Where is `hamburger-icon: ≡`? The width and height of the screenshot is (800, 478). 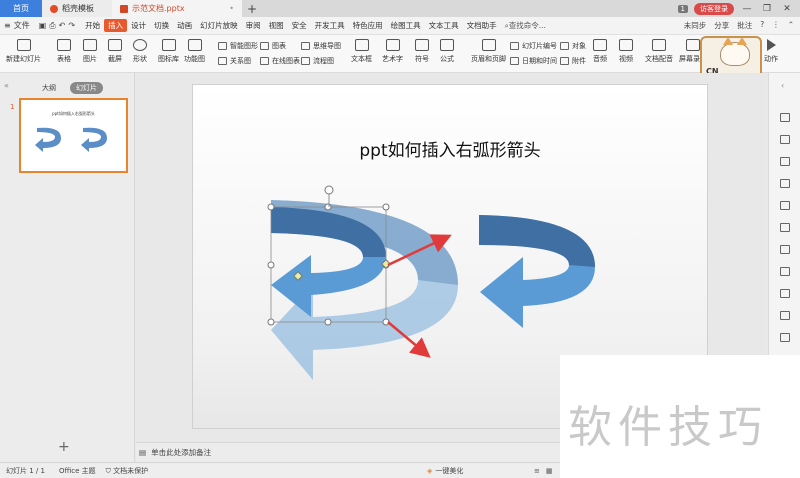
hamburger-icon: ≡ is located at coordinates (7, 25).